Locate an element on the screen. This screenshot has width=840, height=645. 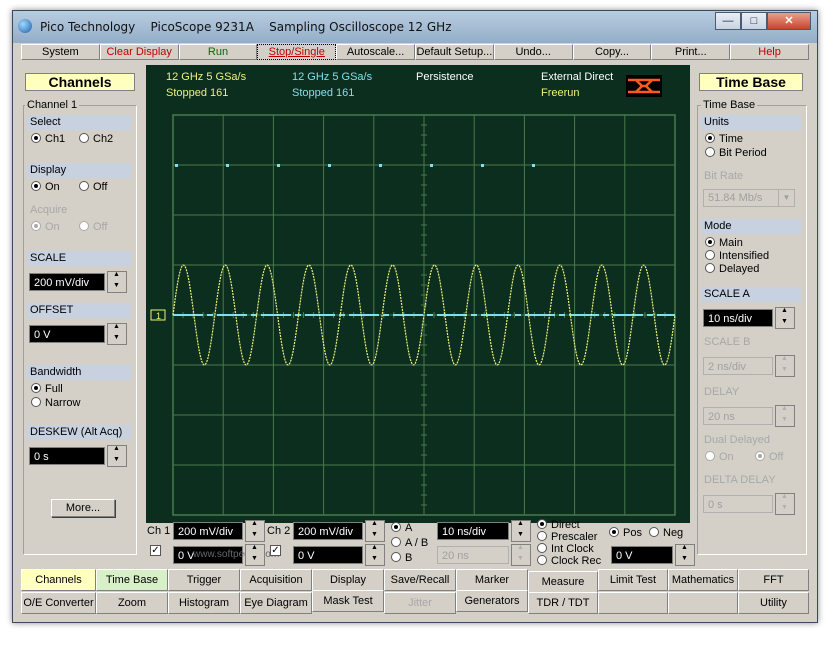
ch2-offset-spinner is located at coordinates (375, 555).